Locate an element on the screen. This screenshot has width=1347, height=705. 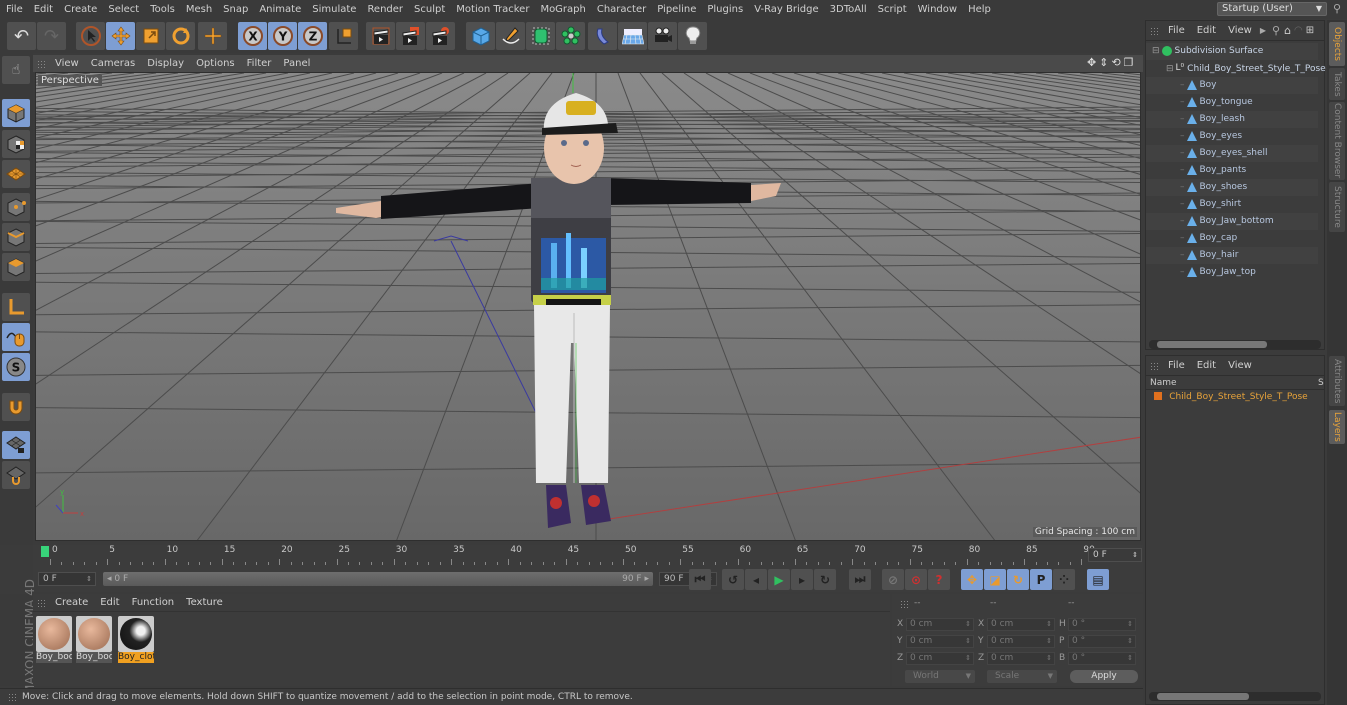
snap-button is located at coordinates (16, 407).